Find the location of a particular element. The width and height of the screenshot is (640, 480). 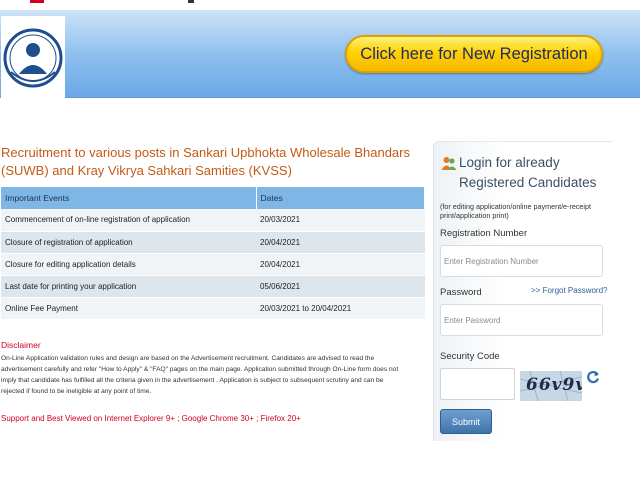

date-cell: 05/06/2021 is located at coordinates (340, 286).